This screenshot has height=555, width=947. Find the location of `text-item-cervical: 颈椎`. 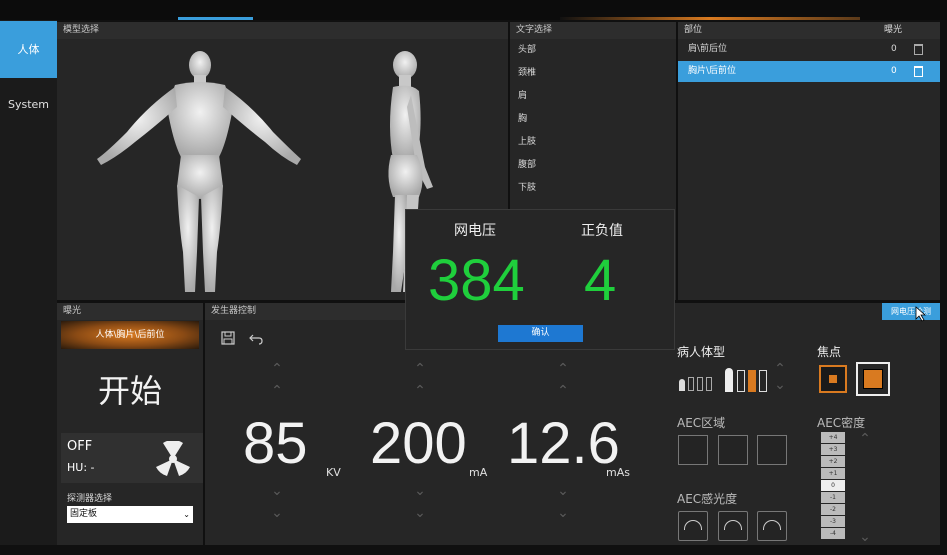

text-item-cervical: 颈椎 is located at coordinates (593, 73).